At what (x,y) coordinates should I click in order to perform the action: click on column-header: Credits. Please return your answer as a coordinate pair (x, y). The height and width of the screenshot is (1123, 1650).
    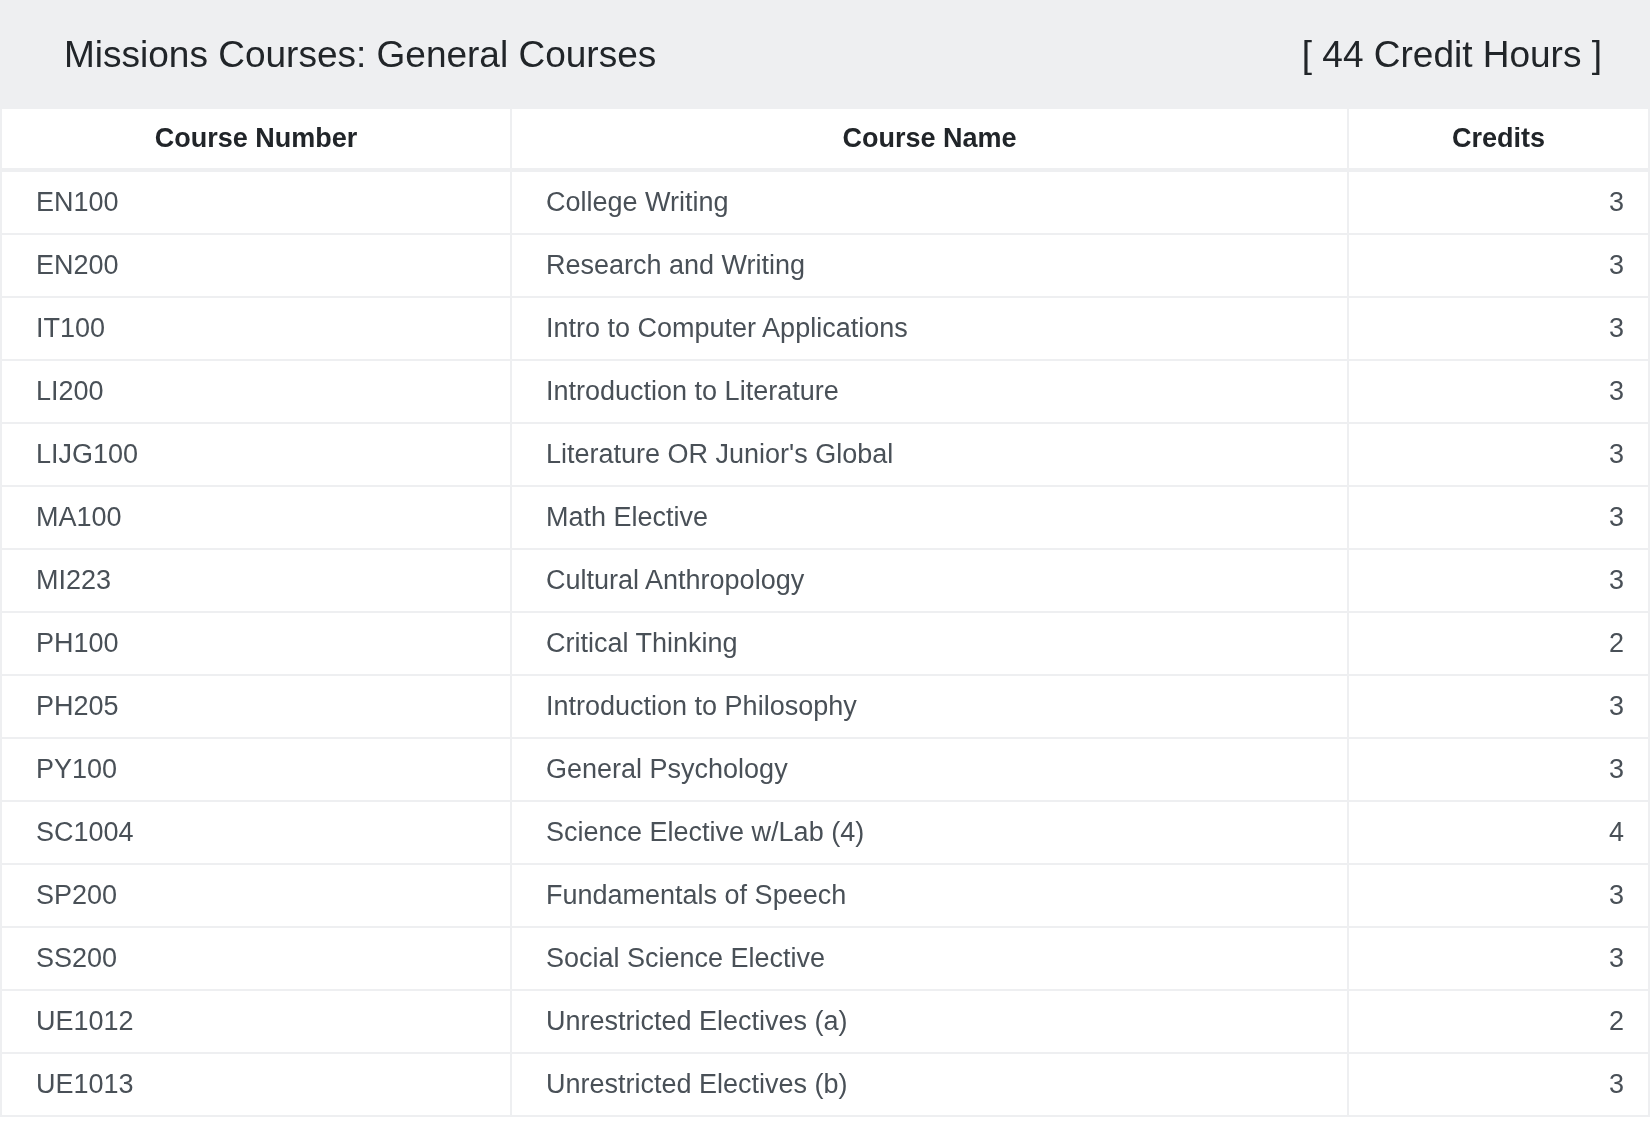
    Looking at the image, I should click on (1498, 140).